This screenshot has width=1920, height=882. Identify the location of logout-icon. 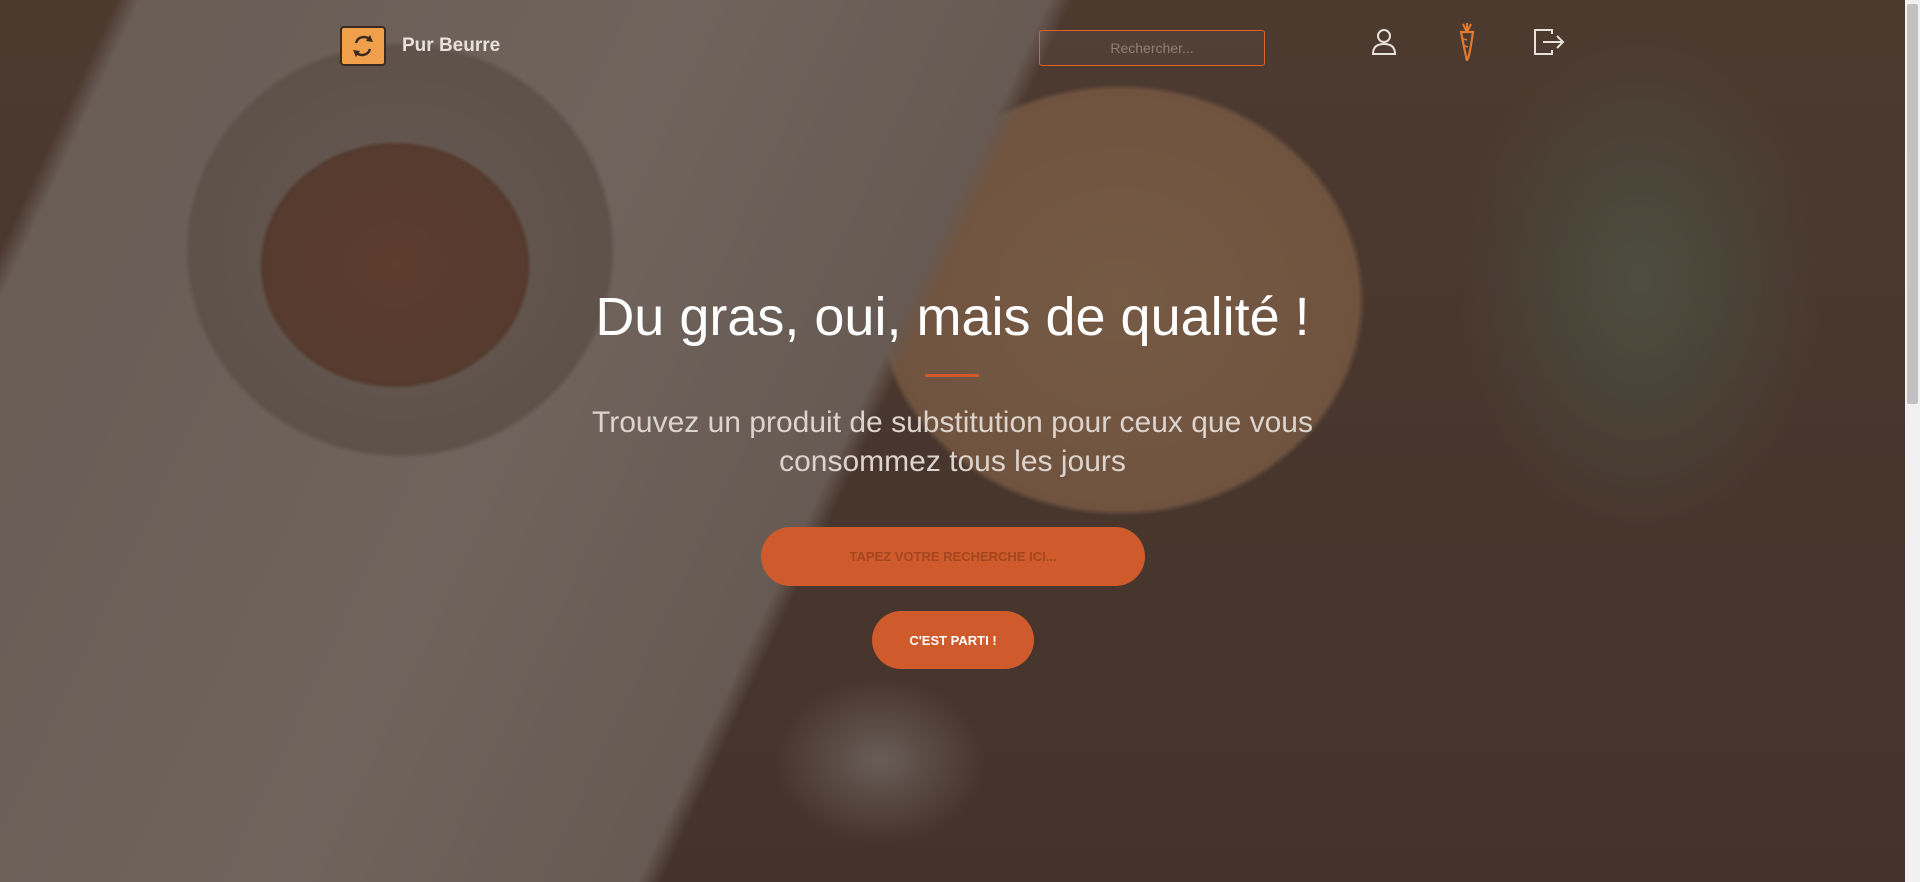
(1549, 42).